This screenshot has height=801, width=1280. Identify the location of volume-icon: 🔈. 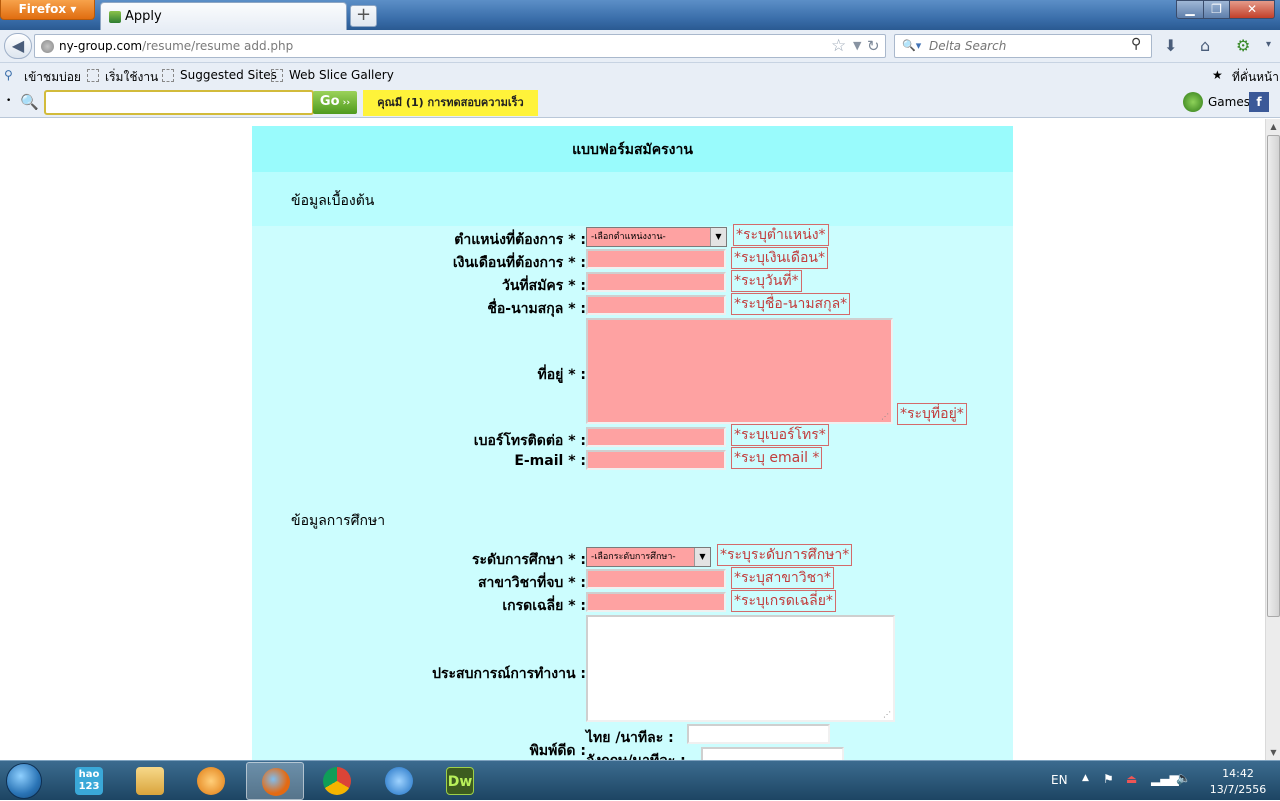
(1183, 778).